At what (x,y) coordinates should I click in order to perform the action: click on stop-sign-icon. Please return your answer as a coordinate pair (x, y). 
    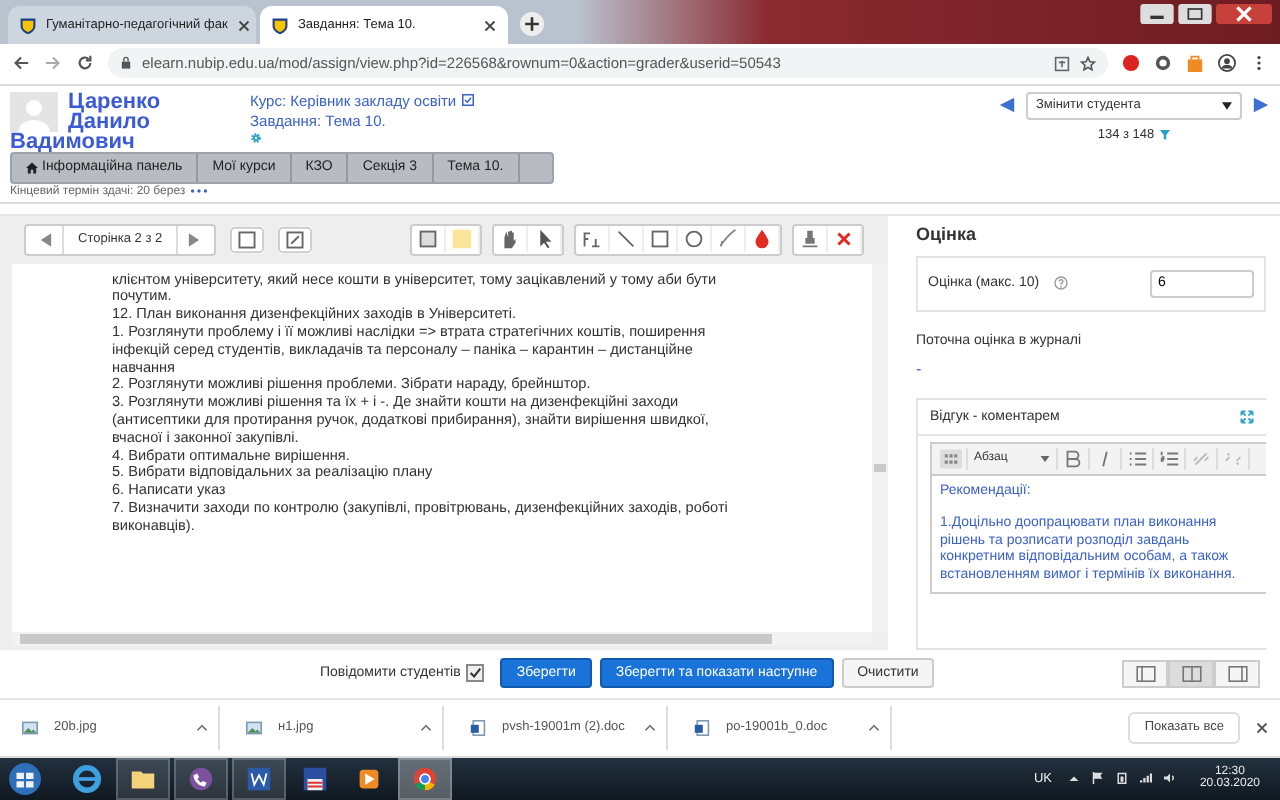
    Looking at the image, I should click on (1131, 63).